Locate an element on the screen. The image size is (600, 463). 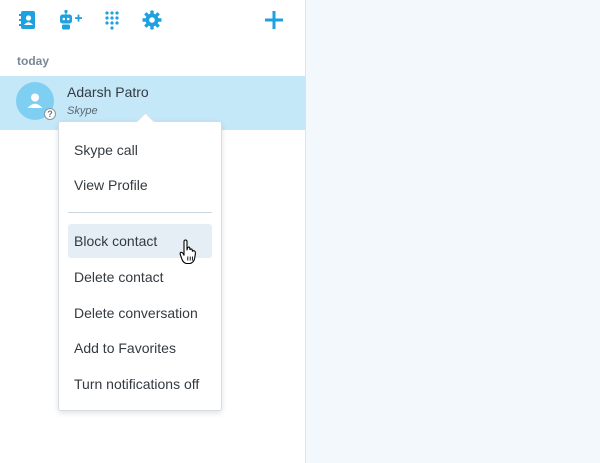
new-conversation-button is located at coordinates (274, 20).